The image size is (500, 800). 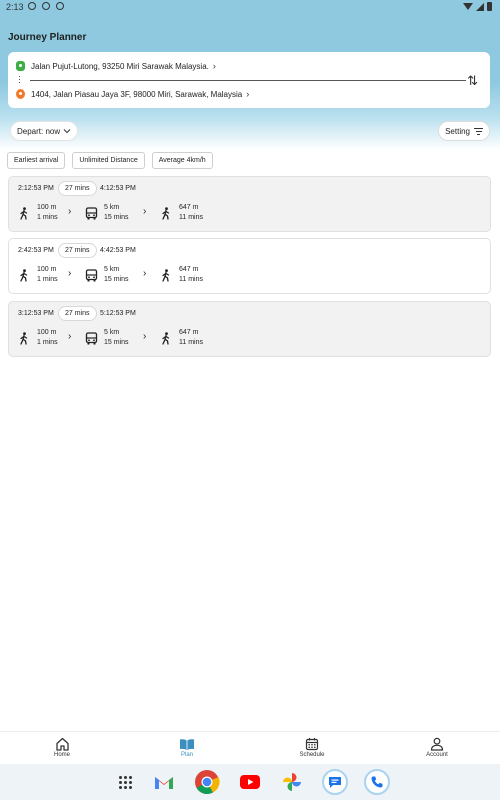 I want to click on chrome-icon, so click(x=207, y=782).